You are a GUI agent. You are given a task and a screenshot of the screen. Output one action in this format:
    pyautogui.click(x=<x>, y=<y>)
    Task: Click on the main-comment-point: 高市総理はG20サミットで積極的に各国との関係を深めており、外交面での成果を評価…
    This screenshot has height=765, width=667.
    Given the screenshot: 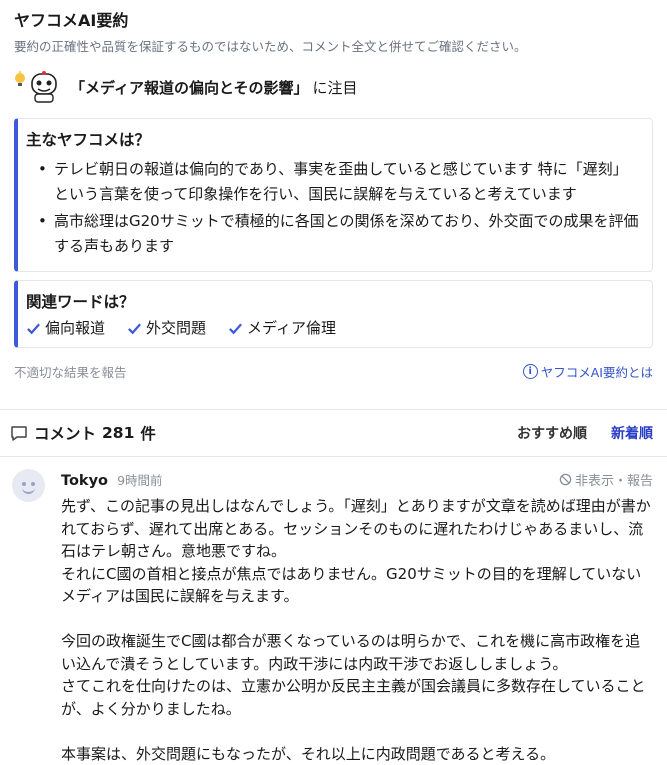 What is the action you would take?
    pyautogui.click(x=339, y=234)
    